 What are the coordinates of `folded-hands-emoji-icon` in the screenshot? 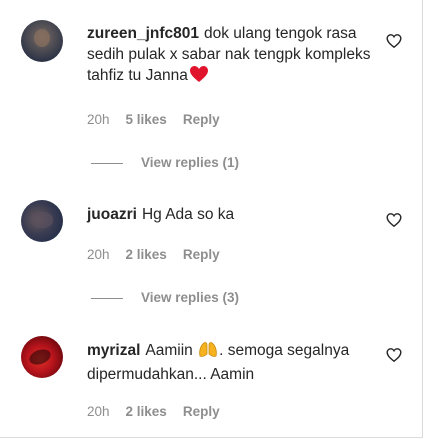 It's located at (208, 352).